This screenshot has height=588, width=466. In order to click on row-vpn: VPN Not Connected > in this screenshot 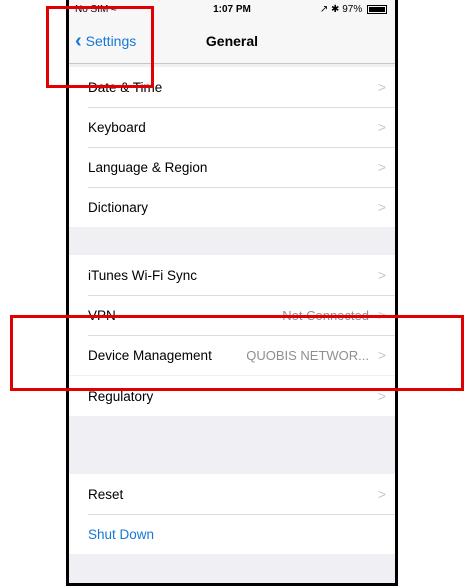, I will do `click(232, 315)`.